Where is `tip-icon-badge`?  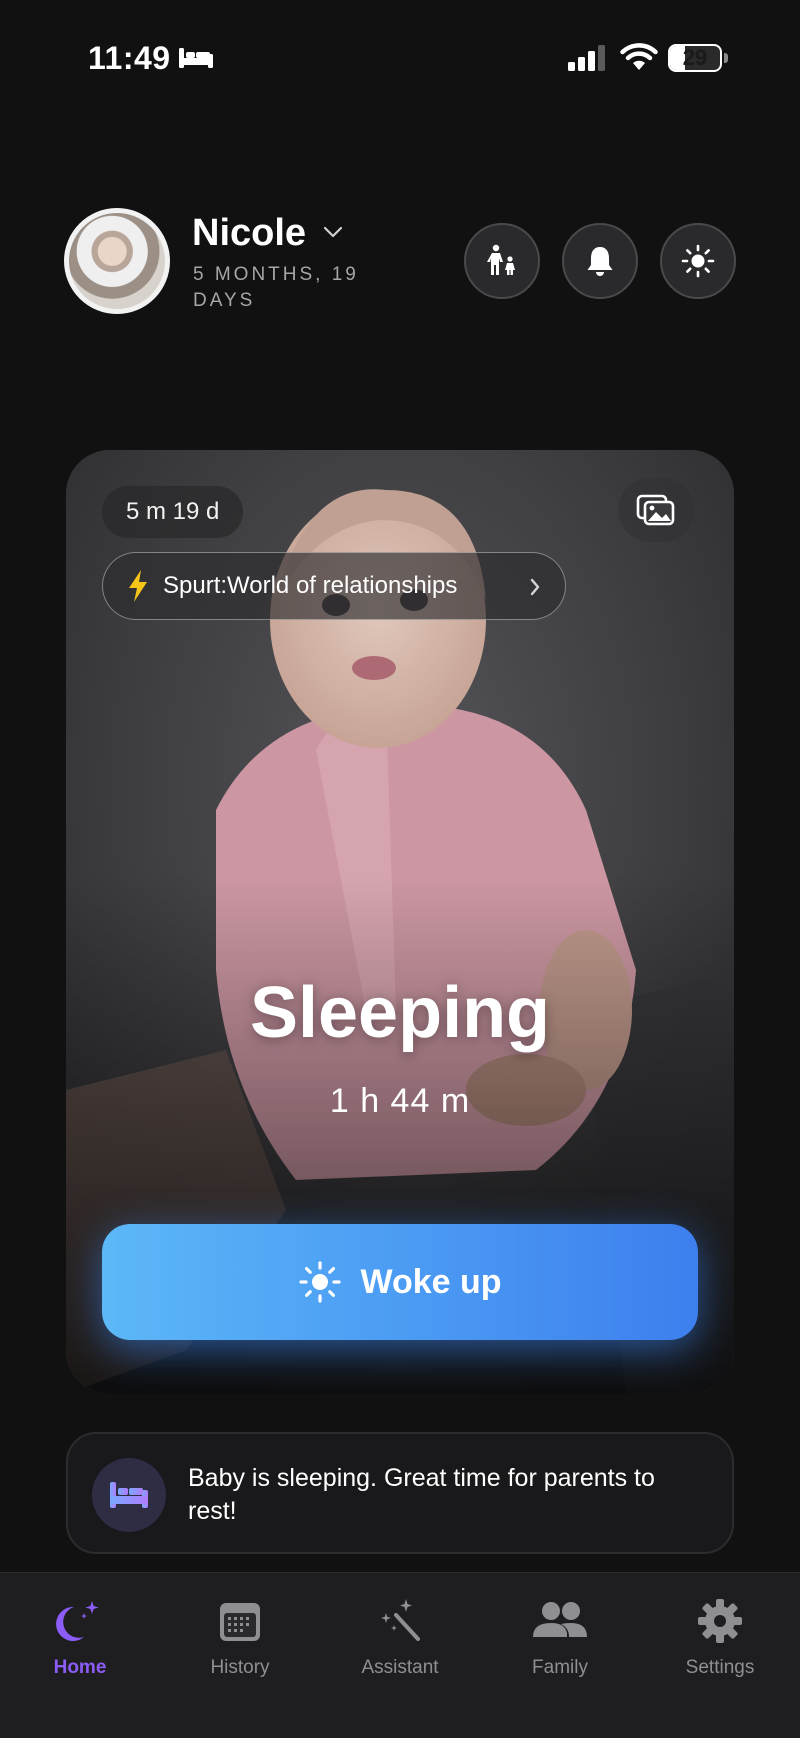
tip-icon-badge is located at coordinates (129, 1495).